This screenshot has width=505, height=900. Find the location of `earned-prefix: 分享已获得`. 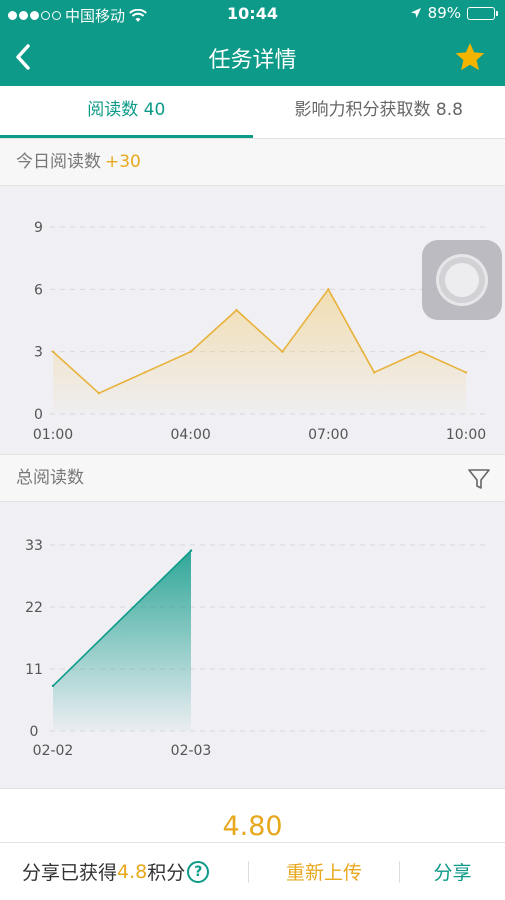

earned-prefix: 分享已获得 is located at coordinates (70, 873).